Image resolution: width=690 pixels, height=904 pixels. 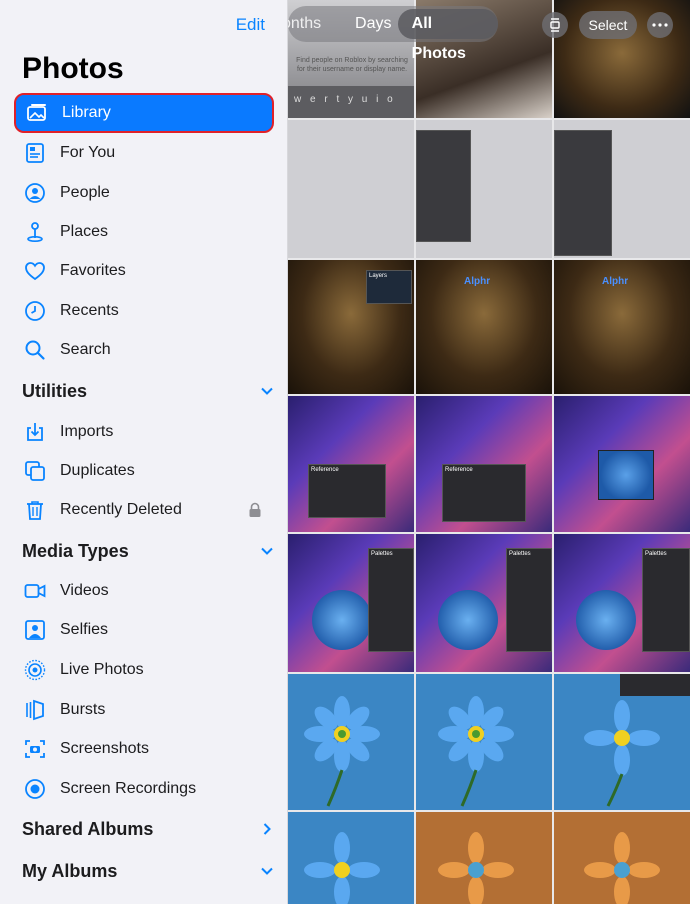 I want to click on sidebar-item-label: Search, so click(x=85, y=349).